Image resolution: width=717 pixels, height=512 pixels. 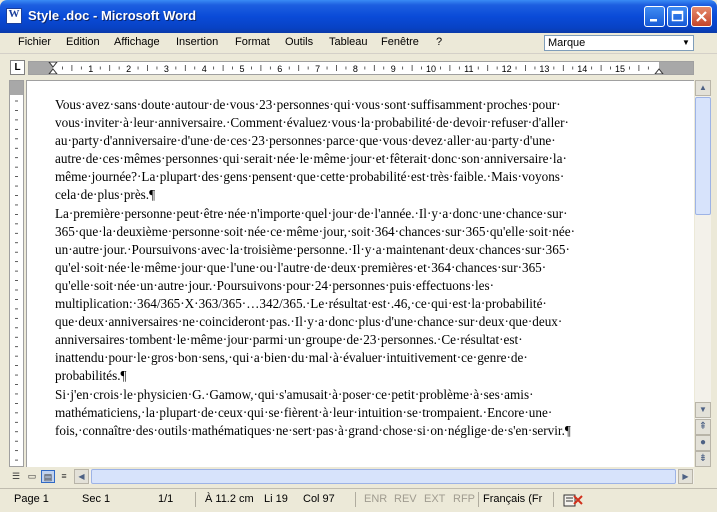 What do you see at coordinates (431, 69) in the screenshot?
I see `ruler-number: 10` at bounding box center [431, 69].